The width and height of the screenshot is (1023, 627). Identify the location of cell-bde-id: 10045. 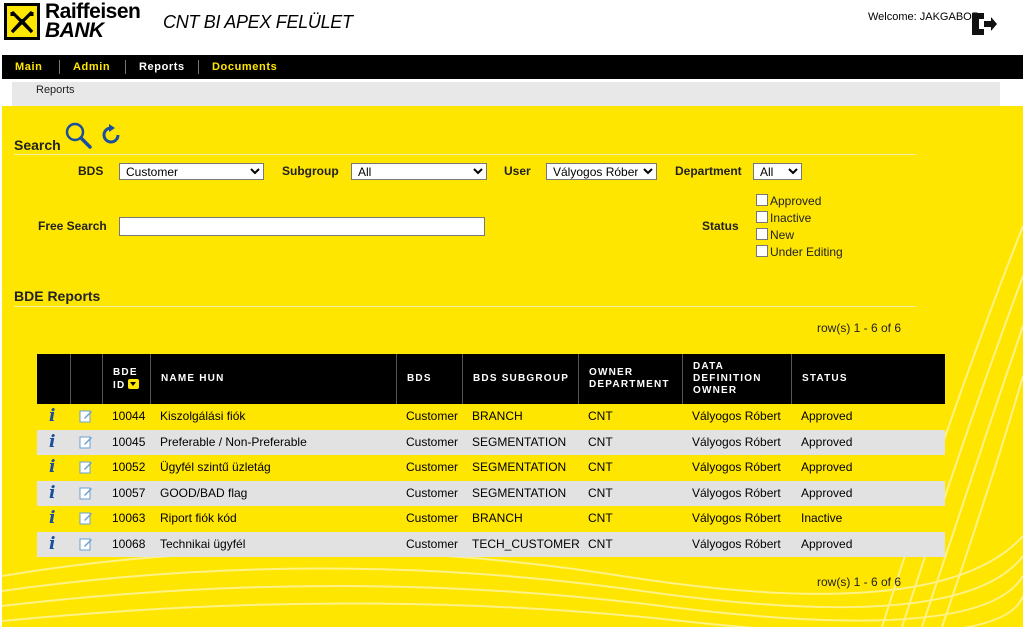
(129, 441).